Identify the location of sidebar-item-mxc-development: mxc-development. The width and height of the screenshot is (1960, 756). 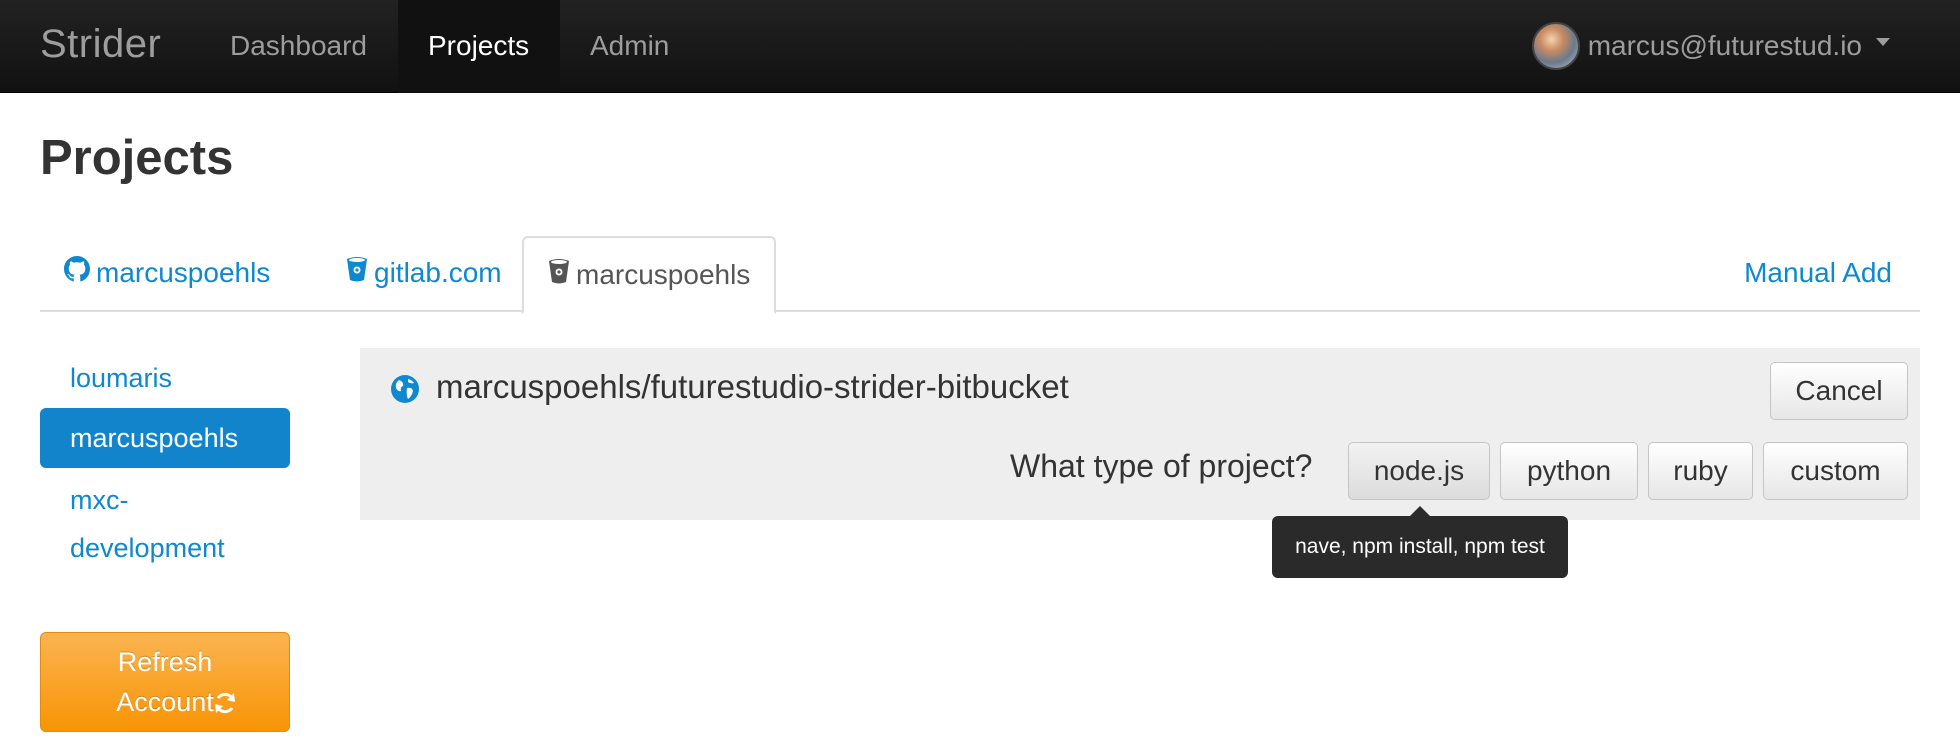
(145, 524).